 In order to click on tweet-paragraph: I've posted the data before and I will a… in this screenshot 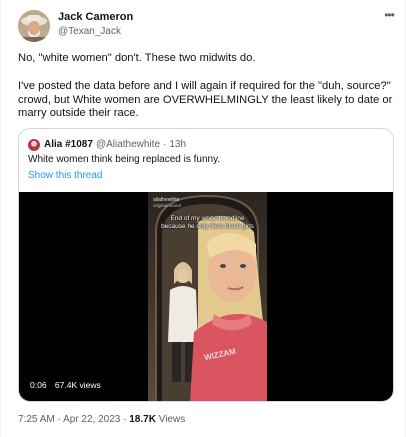, I will do `click(205, 99)`.